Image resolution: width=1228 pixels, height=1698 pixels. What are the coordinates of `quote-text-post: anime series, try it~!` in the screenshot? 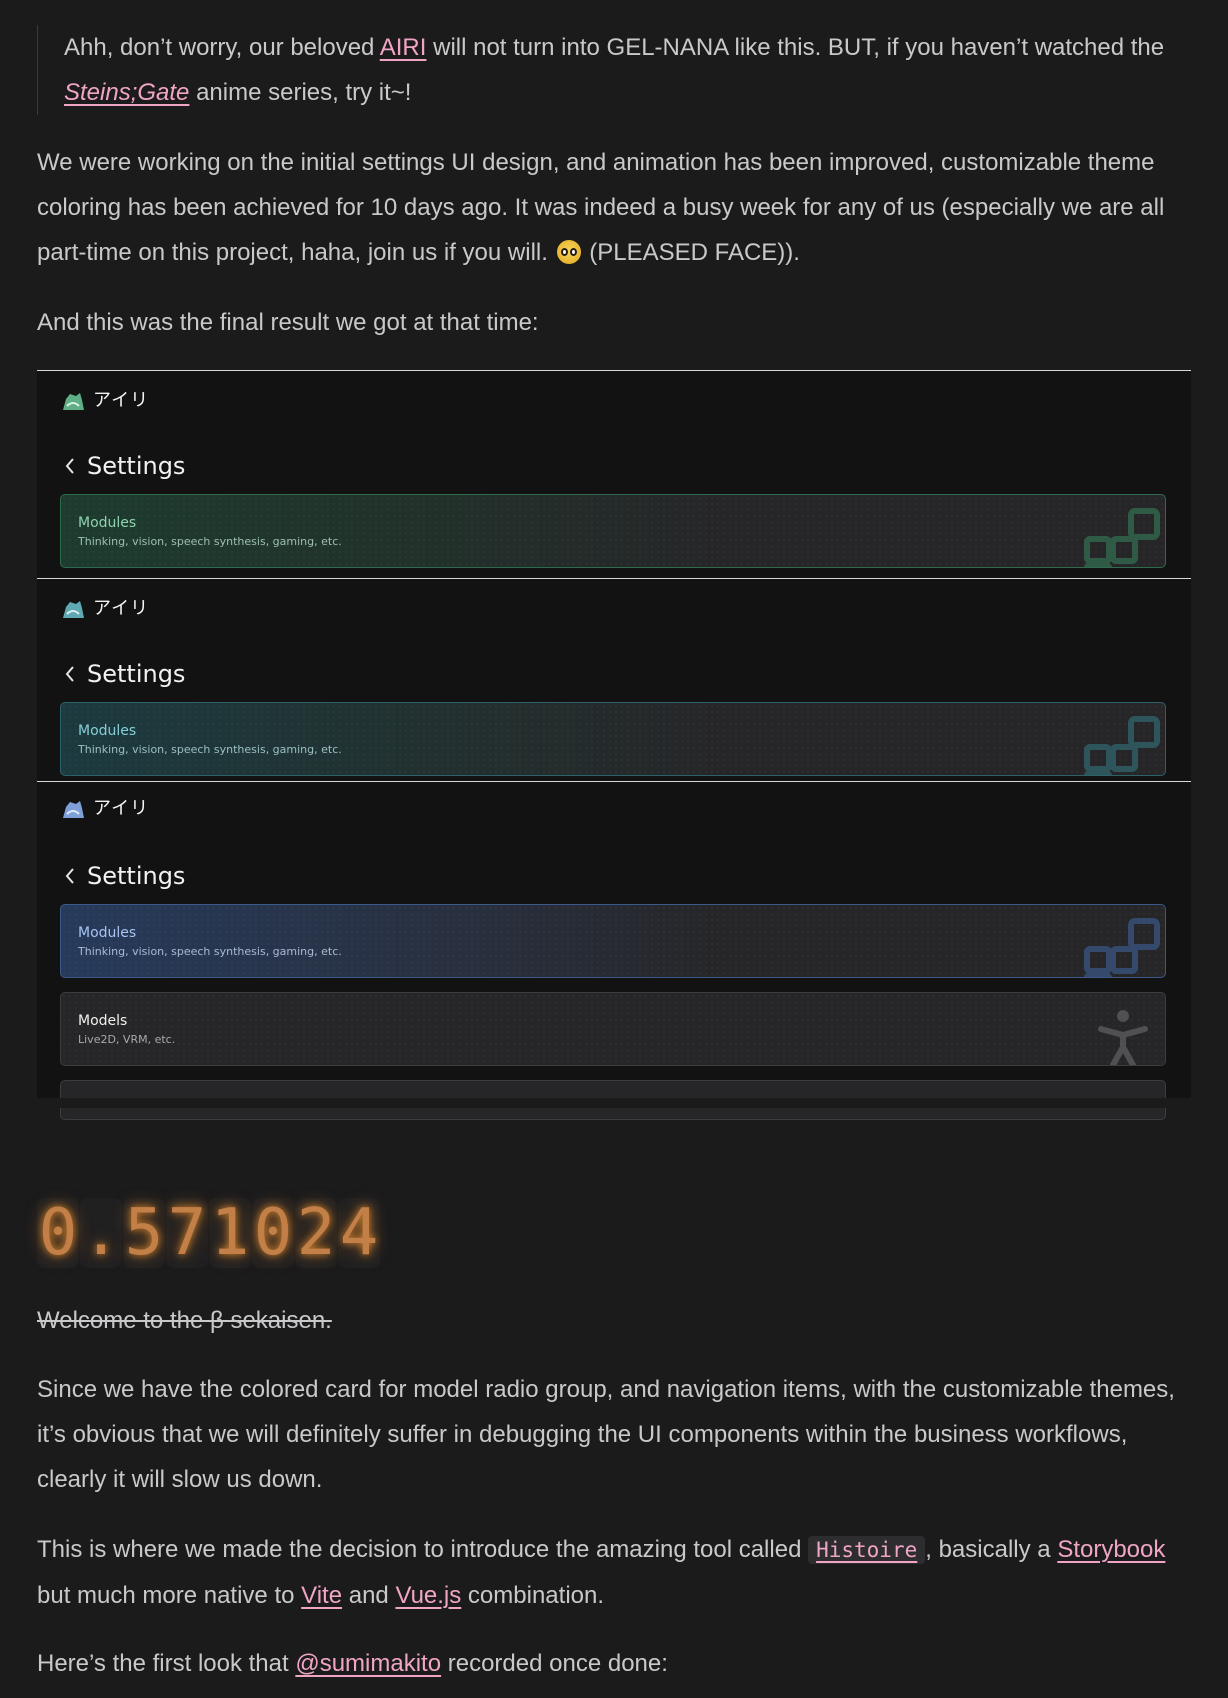 It's located at (300, 92).